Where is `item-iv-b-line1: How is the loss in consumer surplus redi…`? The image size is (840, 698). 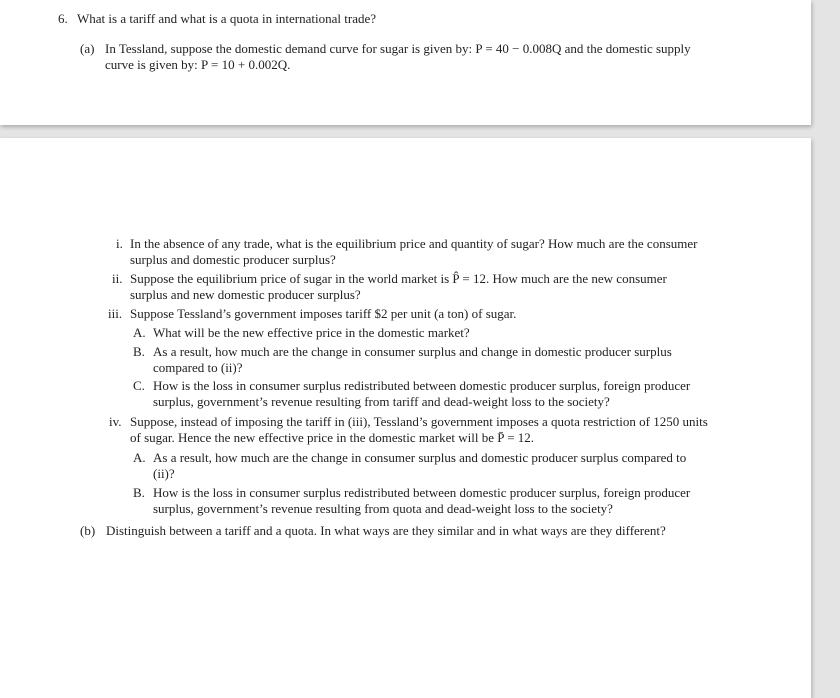 item-iv-b-line1: How is the loss in consumer surplus redi… is located at coordinates (422, 492).